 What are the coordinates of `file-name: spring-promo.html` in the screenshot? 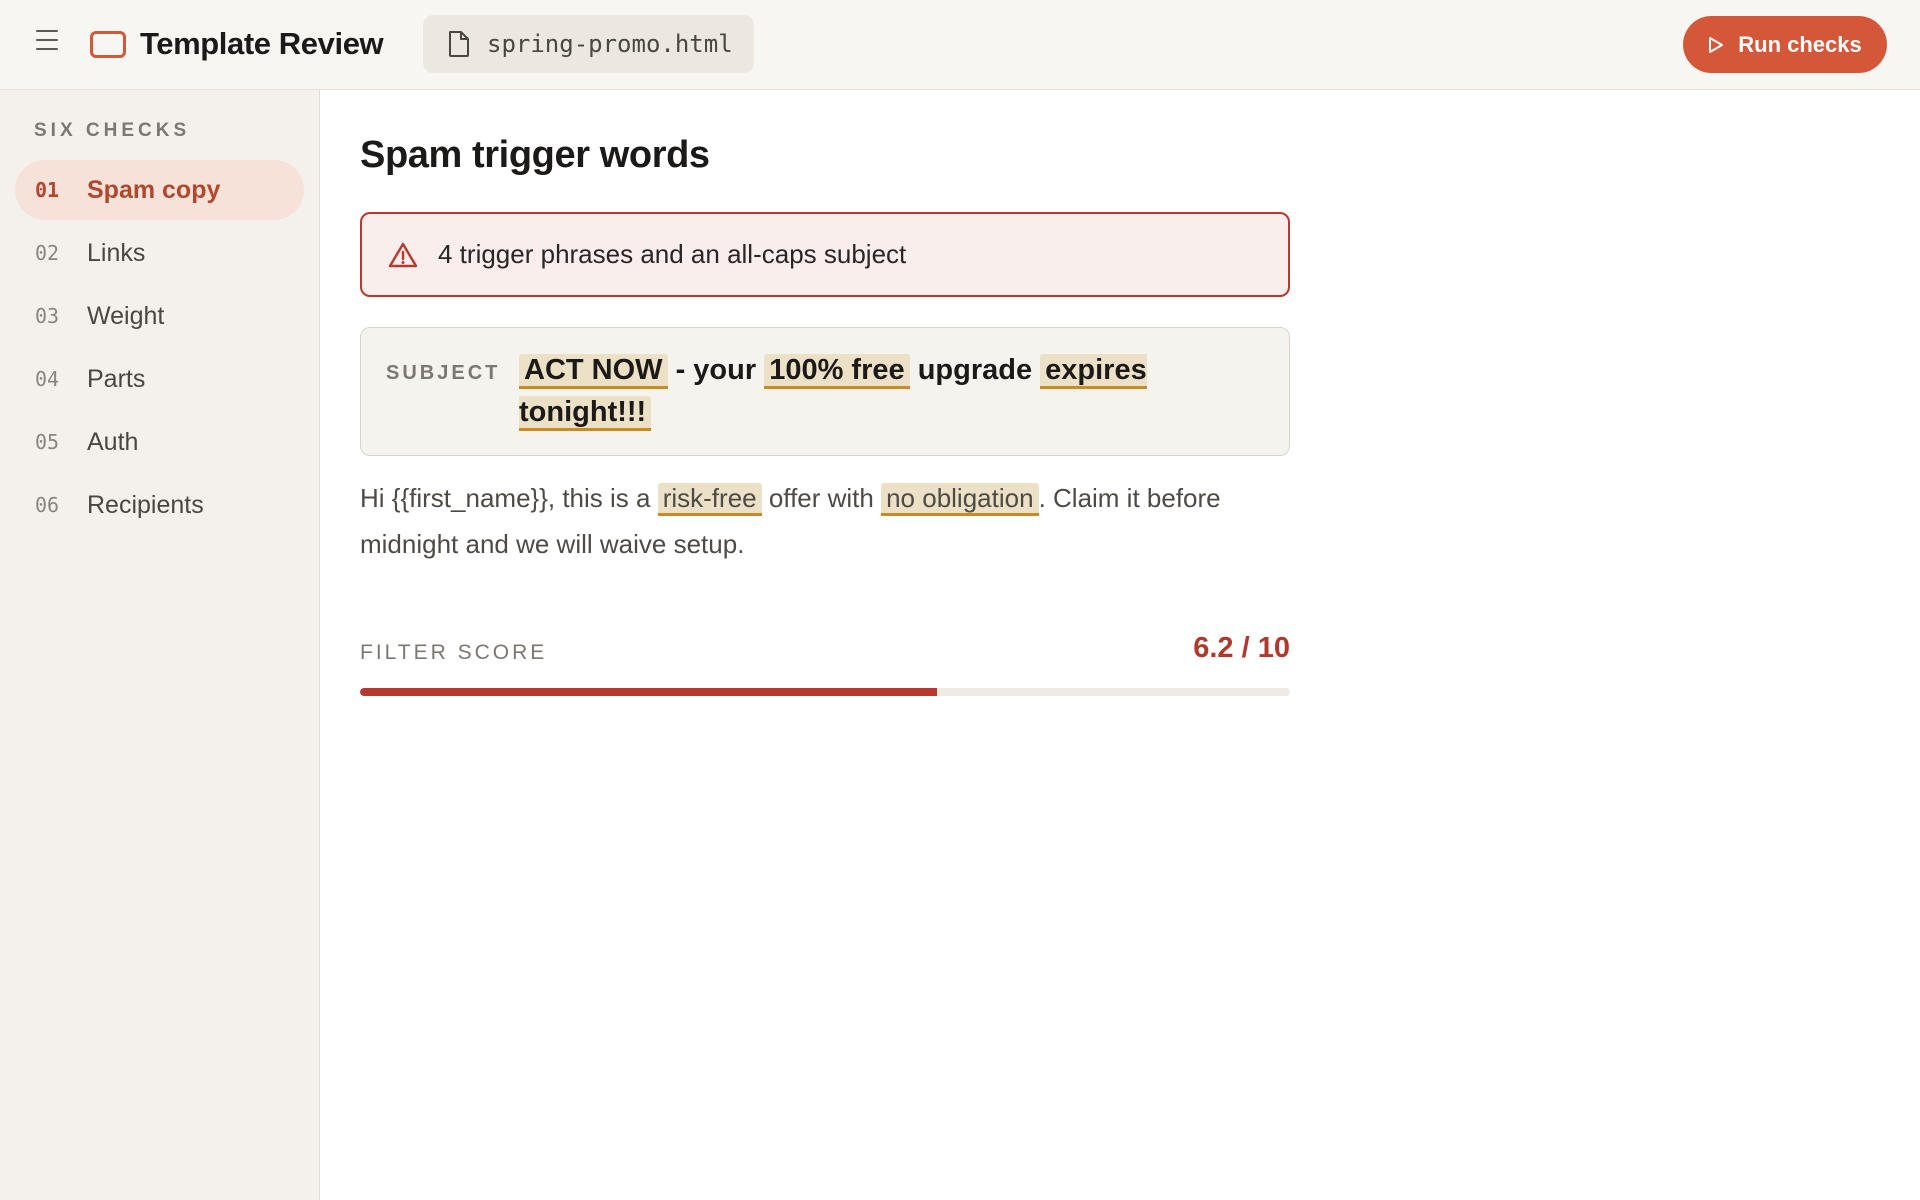 It's located at (610, 44).